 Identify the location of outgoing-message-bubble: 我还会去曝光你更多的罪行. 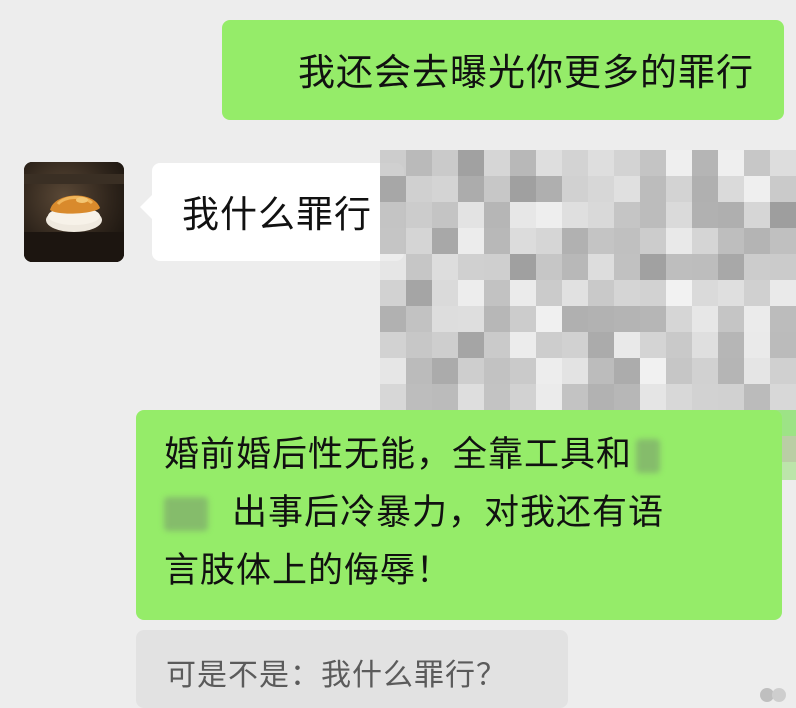
(503, 70).